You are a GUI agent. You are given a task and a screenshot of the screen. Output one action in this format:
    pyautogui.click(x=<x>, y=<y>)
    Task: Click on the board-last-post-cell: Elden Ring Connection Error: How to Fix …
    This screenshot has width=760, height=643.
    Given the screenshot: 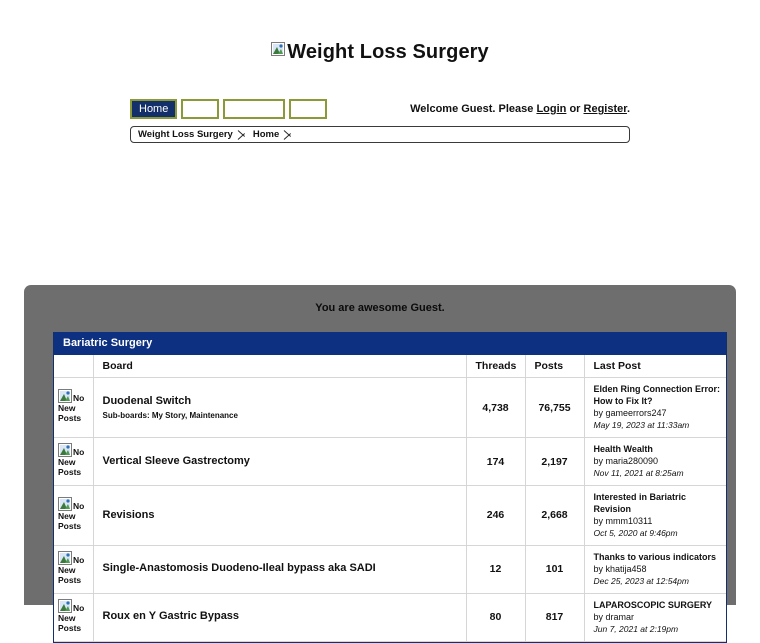 What is the action you would take?
    pyautogui.click(x=655, y=408)
    